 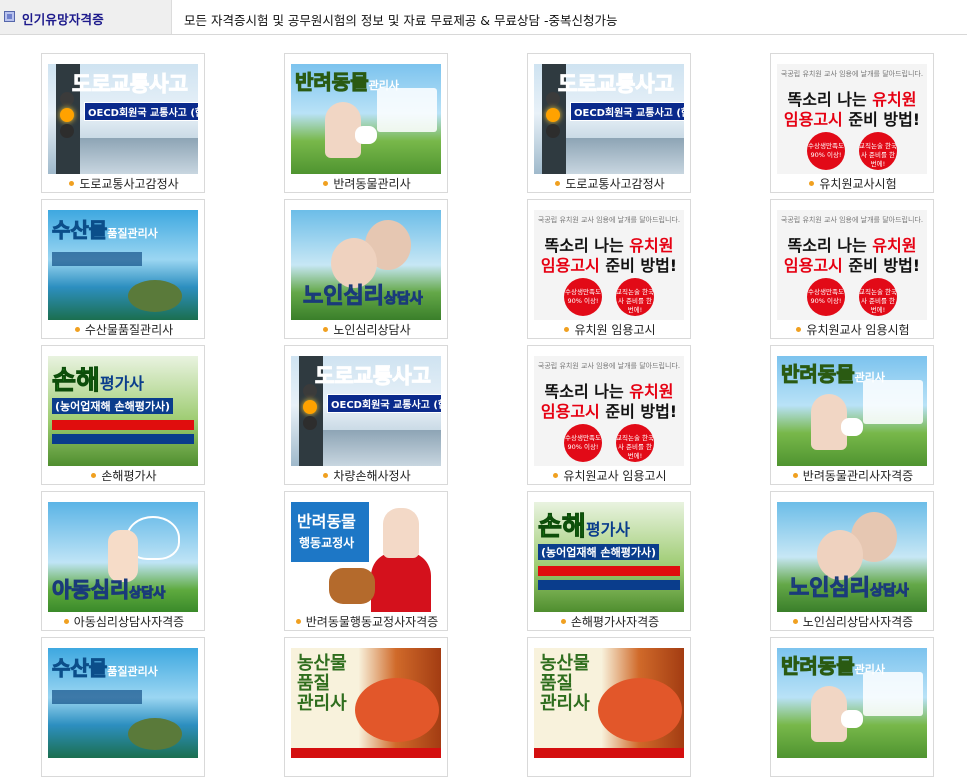 What do you see at coordinates (858, 622) in the screenshot?
I see `certificate-label: 노인심리상담사자격증` at bounding box center [858, 622].